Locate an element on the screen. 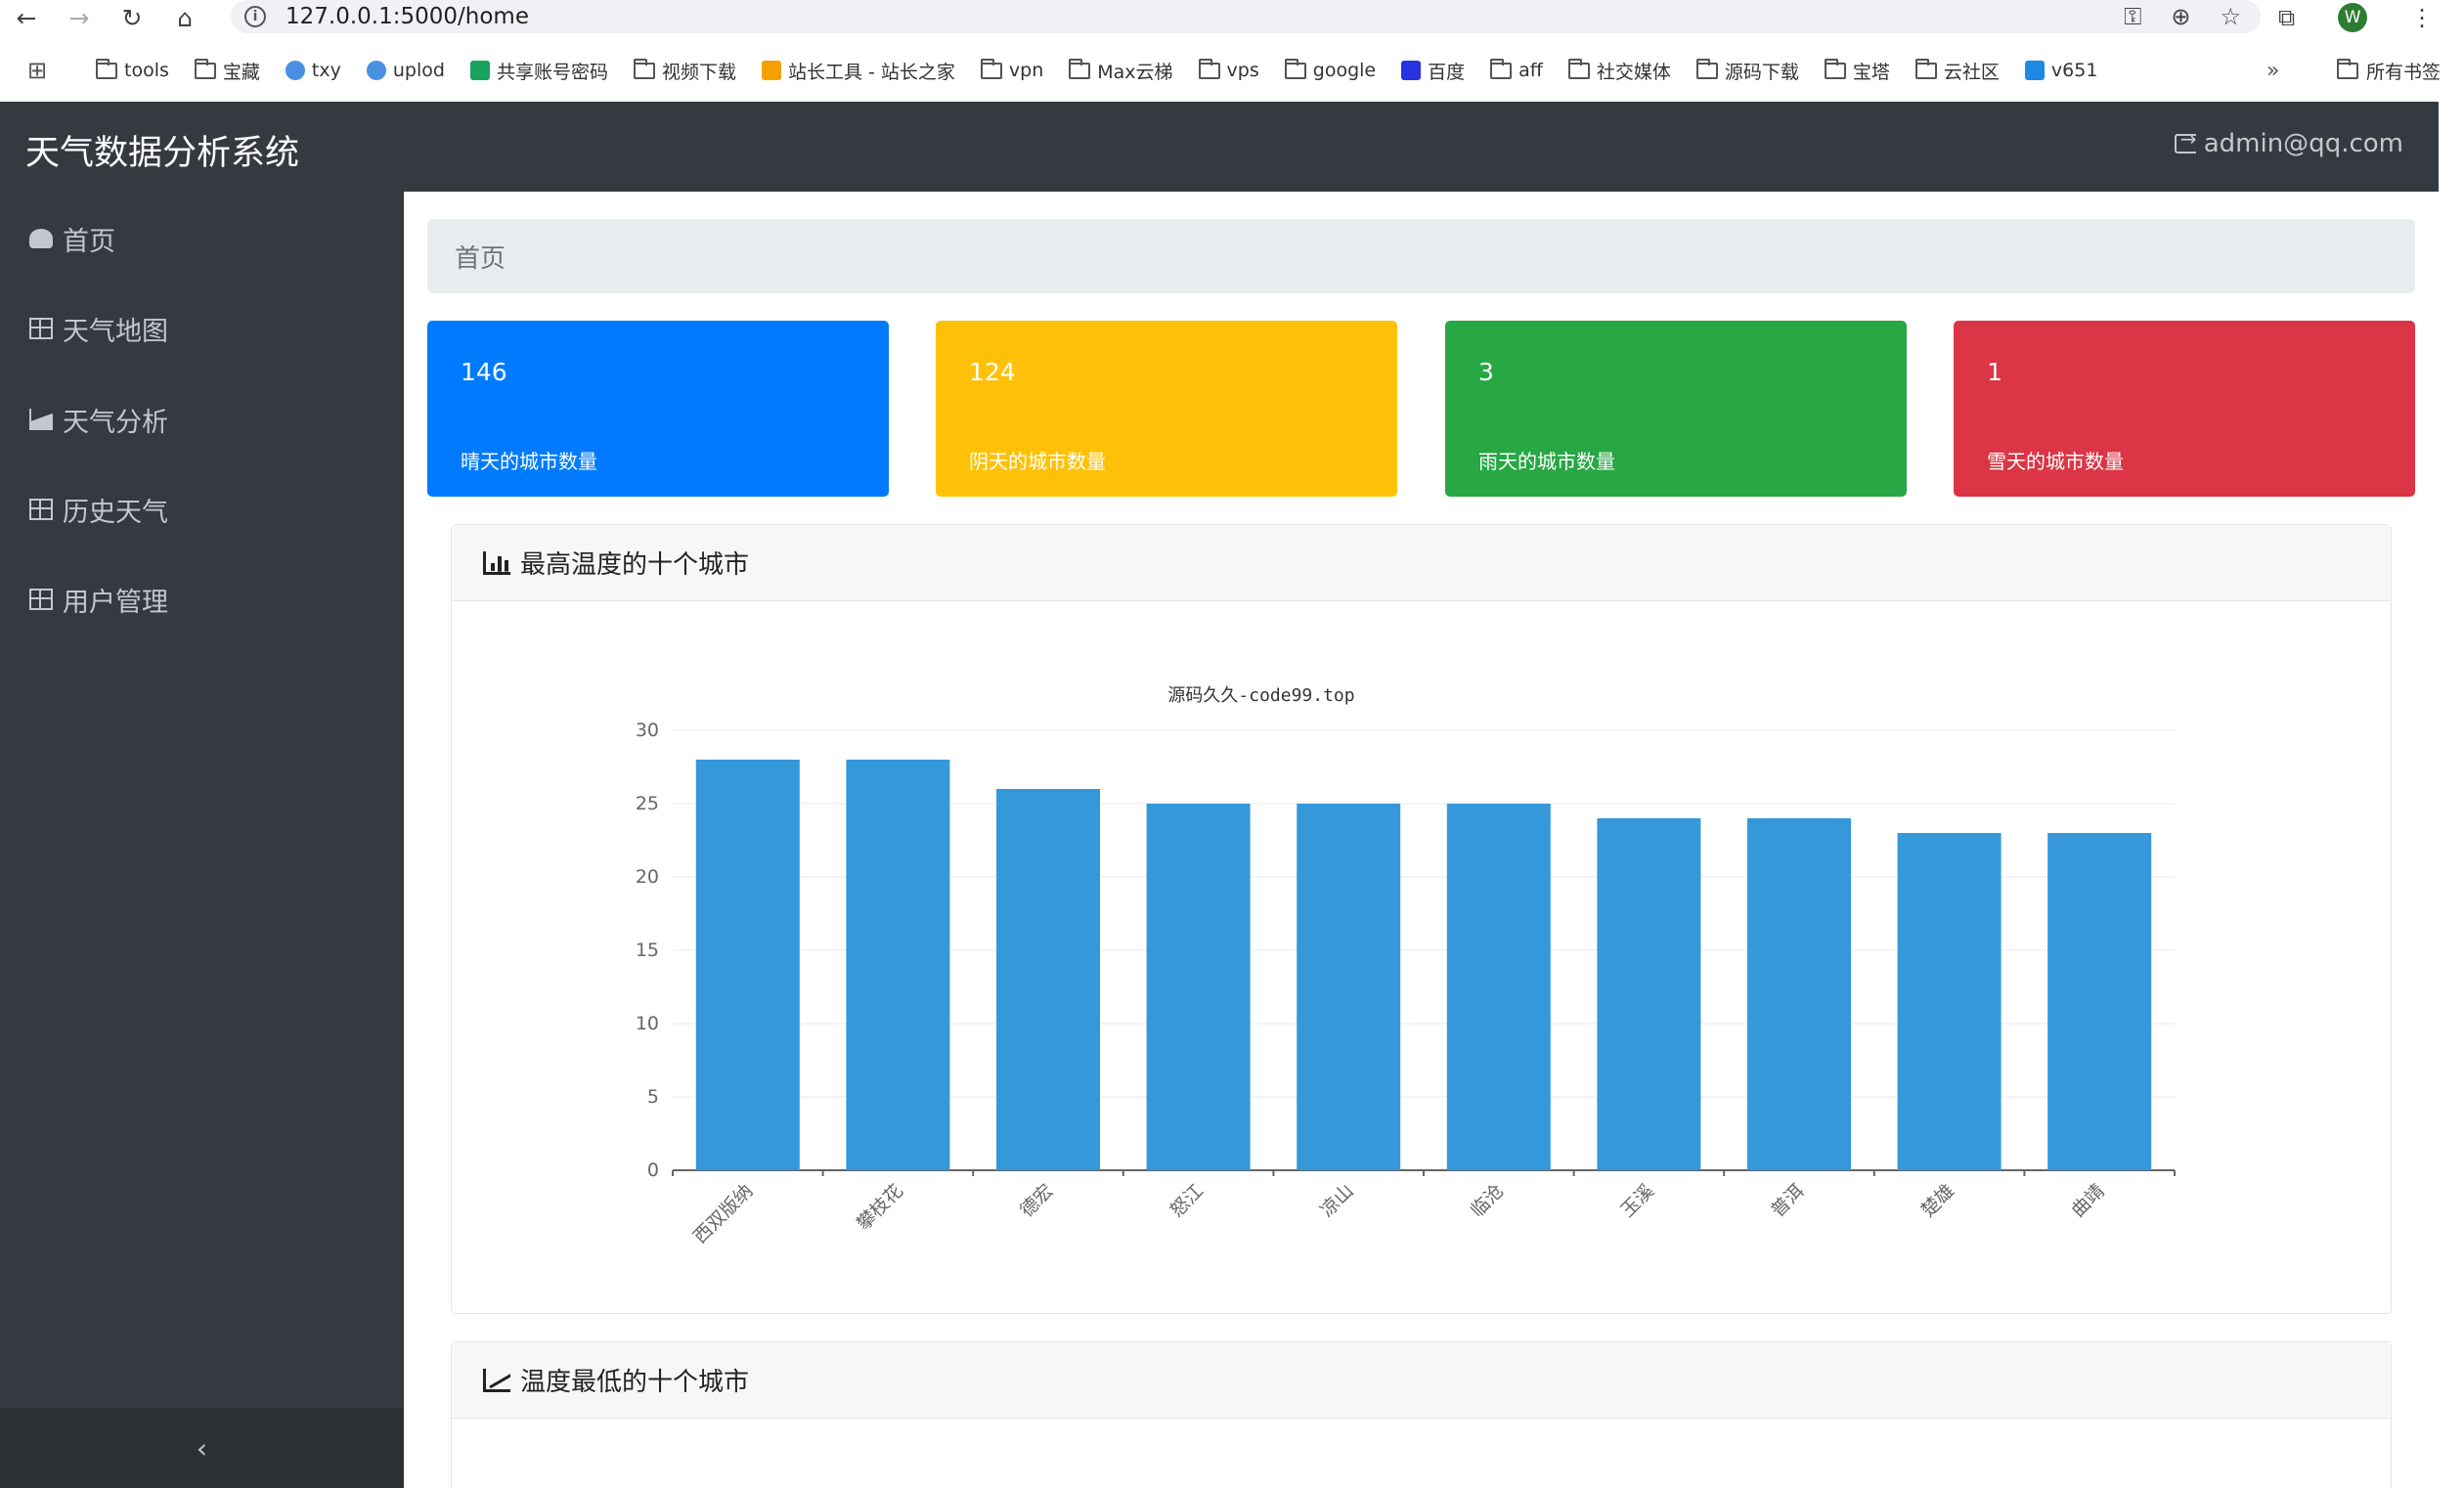 The height and width of the screenshot is (1488, 2464). bookmark-label: 云社区 is located at coordinates (1971, 72).